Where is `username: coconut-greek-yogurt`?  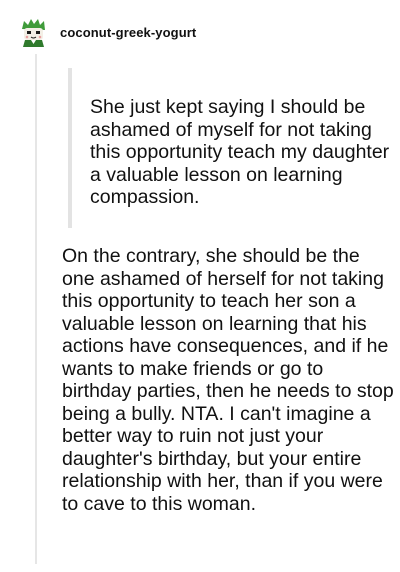
username: coconut-greek-yogurt is located at coordinates (128, 32).